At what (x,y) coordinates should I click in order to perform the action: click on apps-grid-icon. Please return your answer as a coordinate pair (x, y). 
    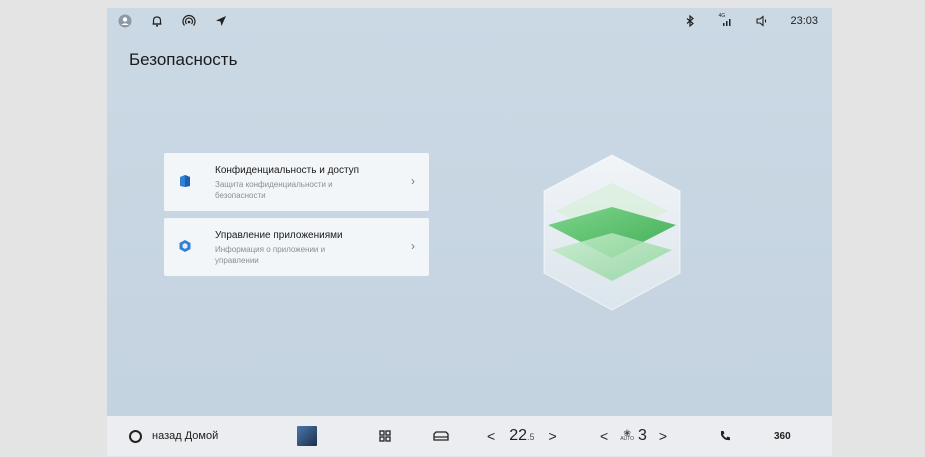
    Looking at the image, I should click on (385, 436).